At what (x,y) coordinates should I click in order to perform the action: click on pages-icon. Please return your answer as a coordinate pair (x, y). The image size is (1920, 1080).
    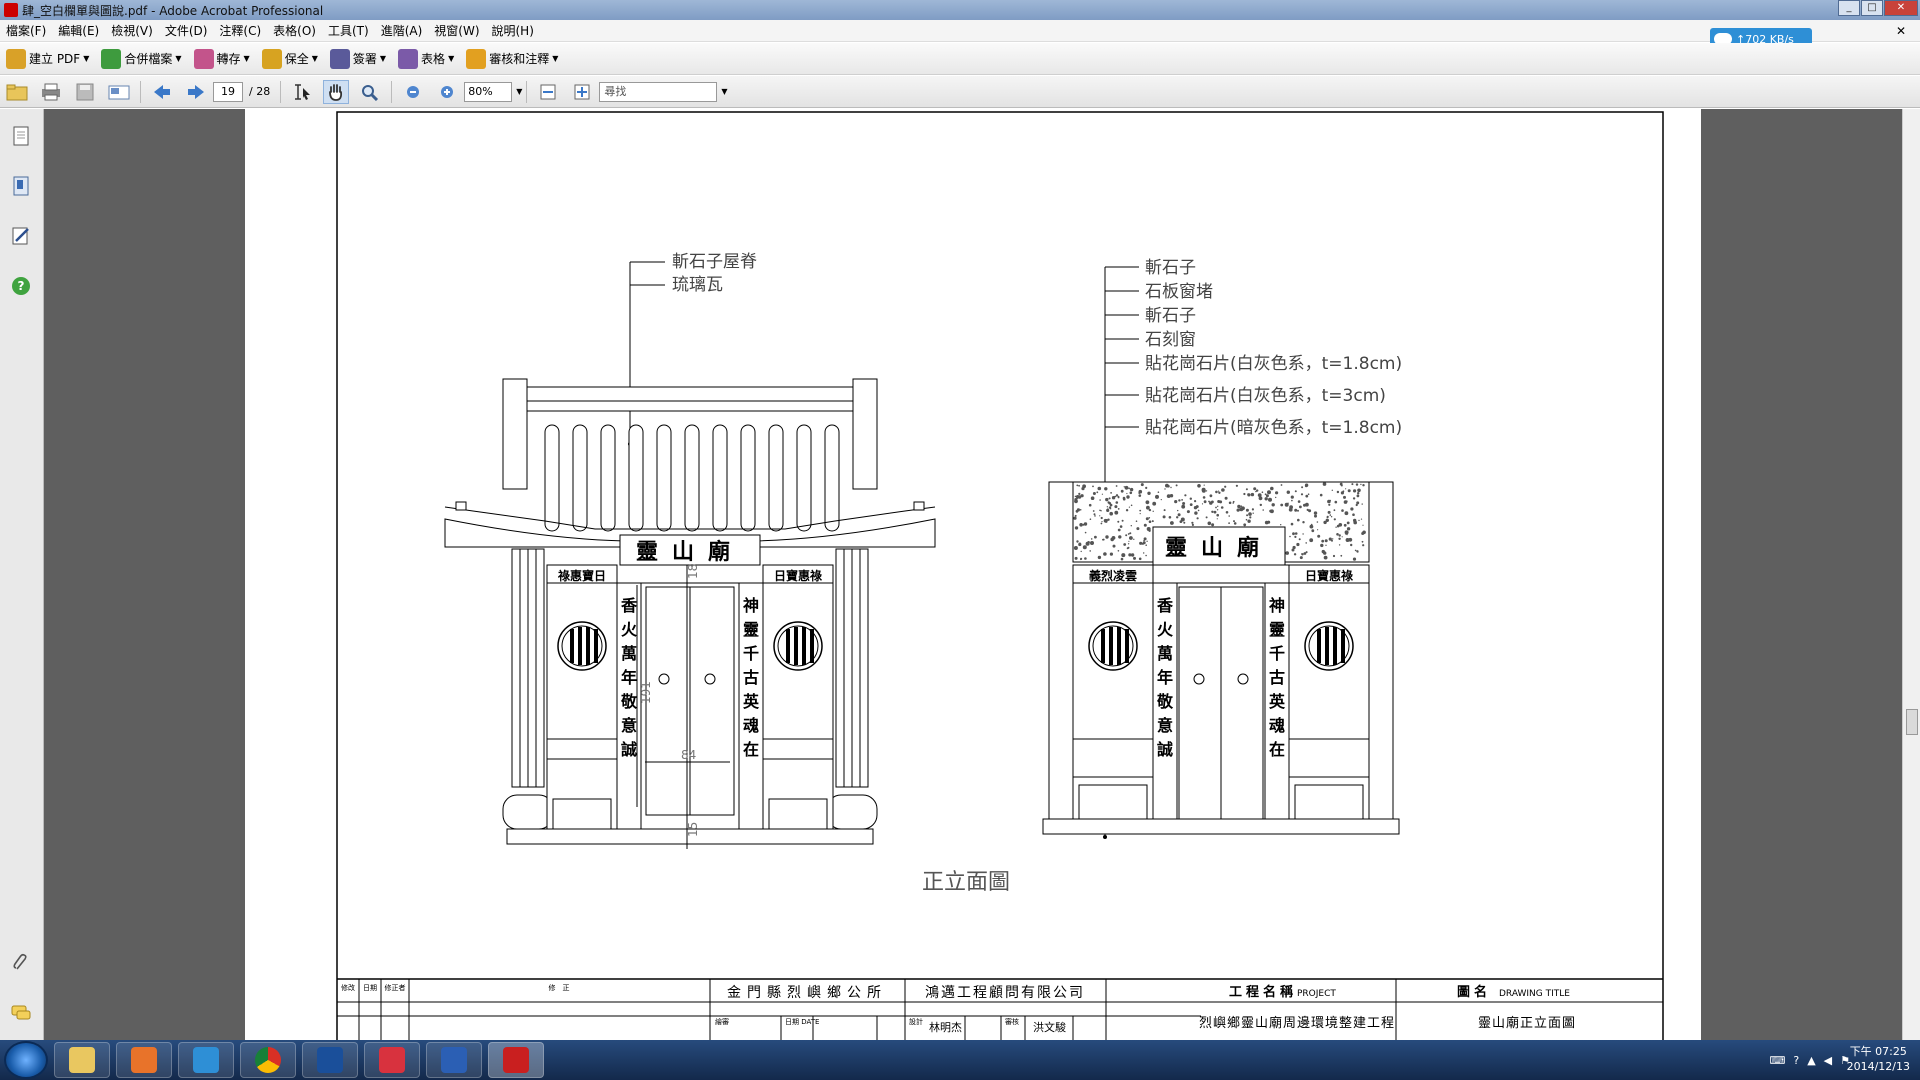
    Looking at the image, I should click on (21, 136).